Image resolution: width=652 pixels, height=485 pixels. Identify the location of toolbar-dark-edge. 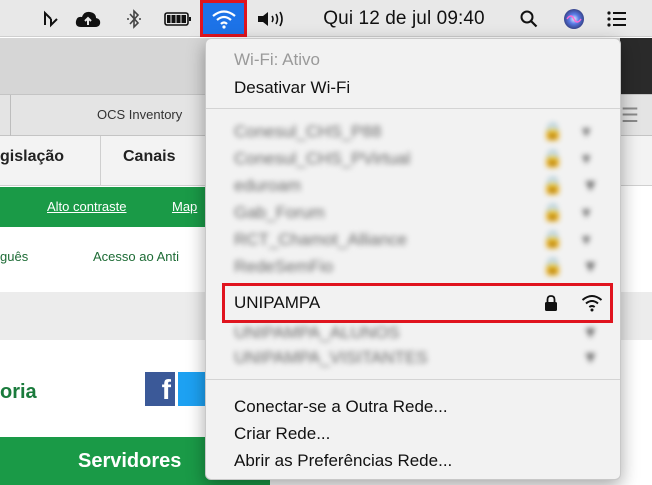
(636, 66).